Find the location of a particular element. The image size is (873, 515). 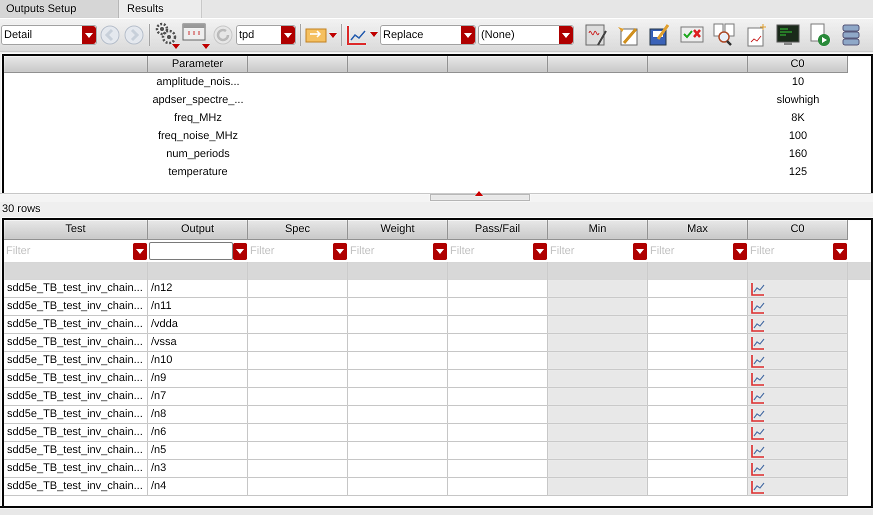

parameter-value: 160 is located at coordinates (798, 154).